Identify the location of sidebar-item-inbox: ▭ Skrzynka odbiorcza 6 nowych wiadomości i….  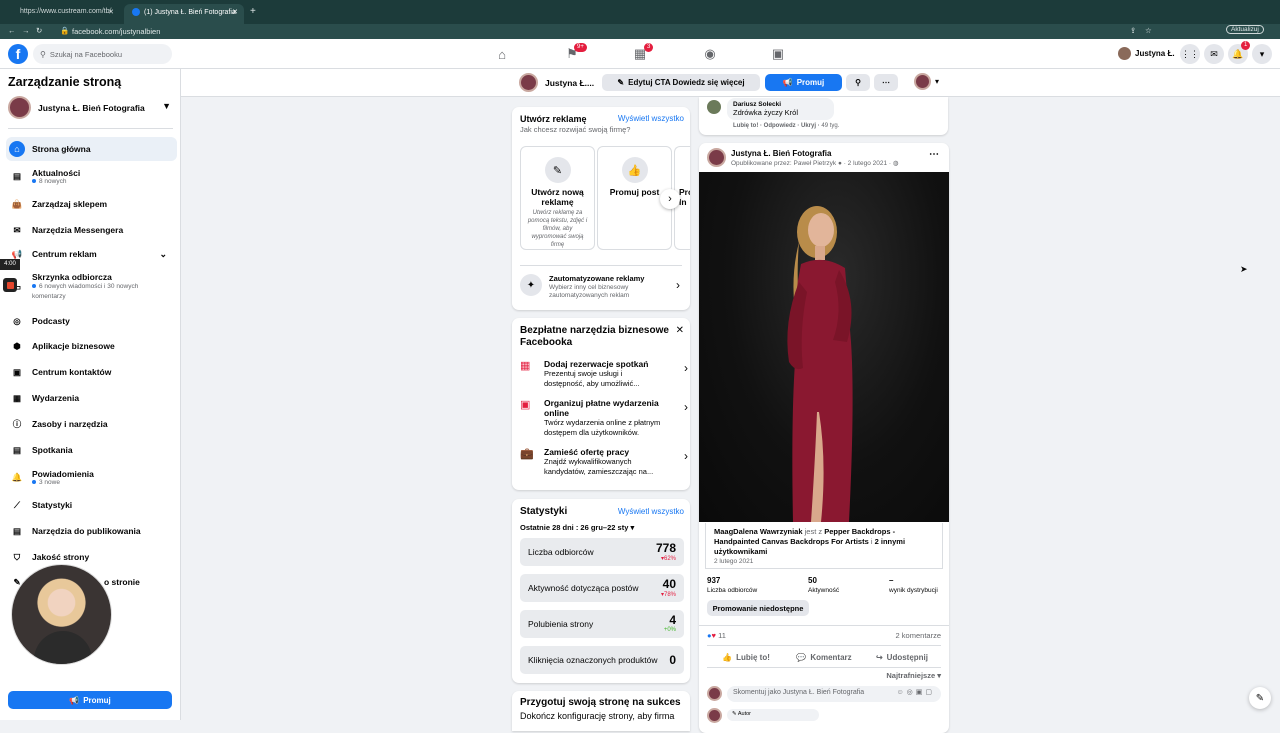
(91, 287).